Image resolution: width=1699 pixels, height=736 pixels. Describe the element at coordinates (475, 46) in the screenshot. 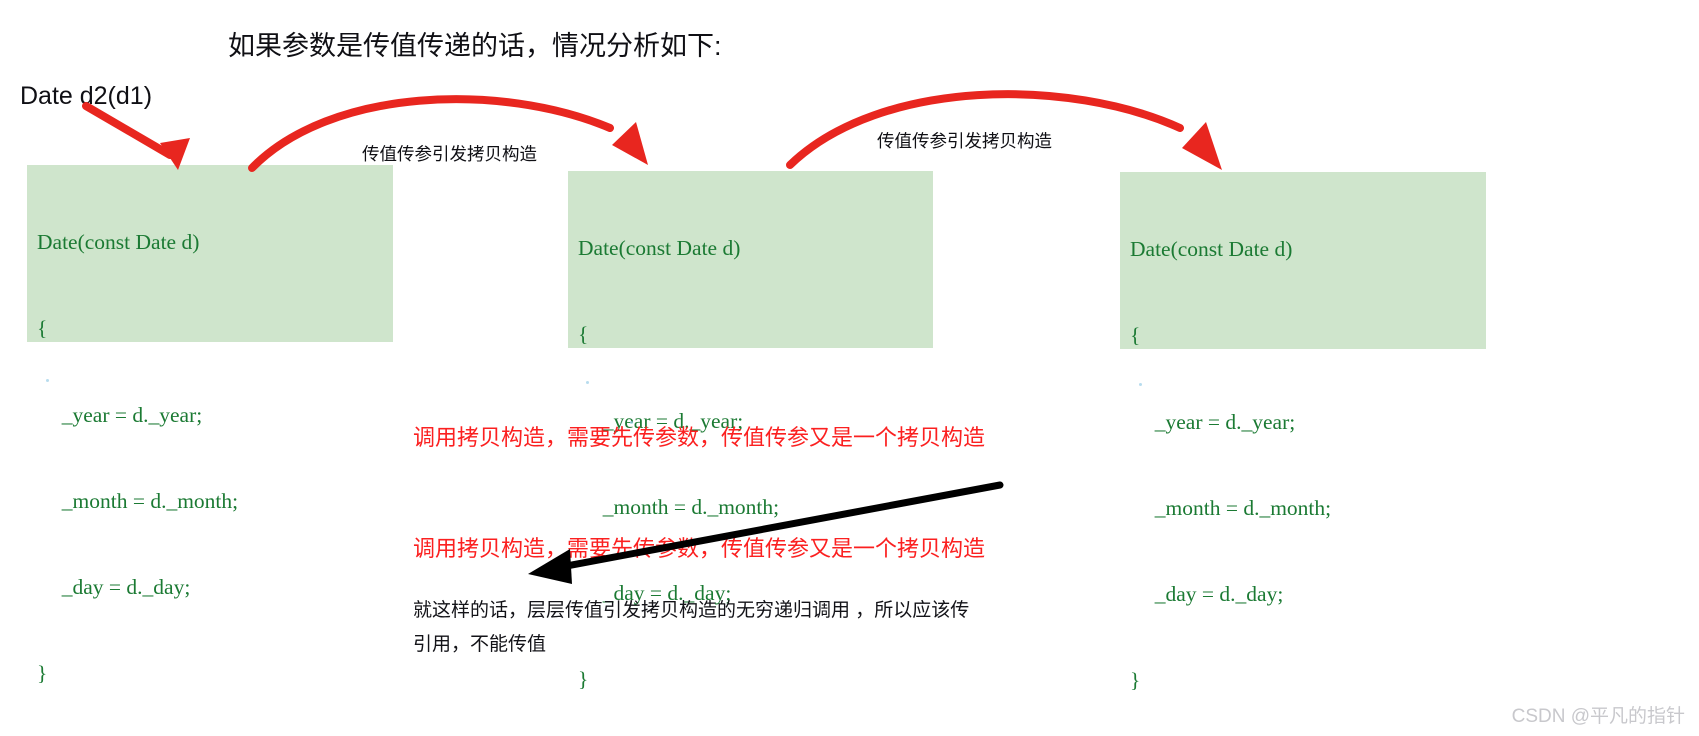

I see `page-title: 如果参数是传值传递的话，情况分析如下:` at that location.